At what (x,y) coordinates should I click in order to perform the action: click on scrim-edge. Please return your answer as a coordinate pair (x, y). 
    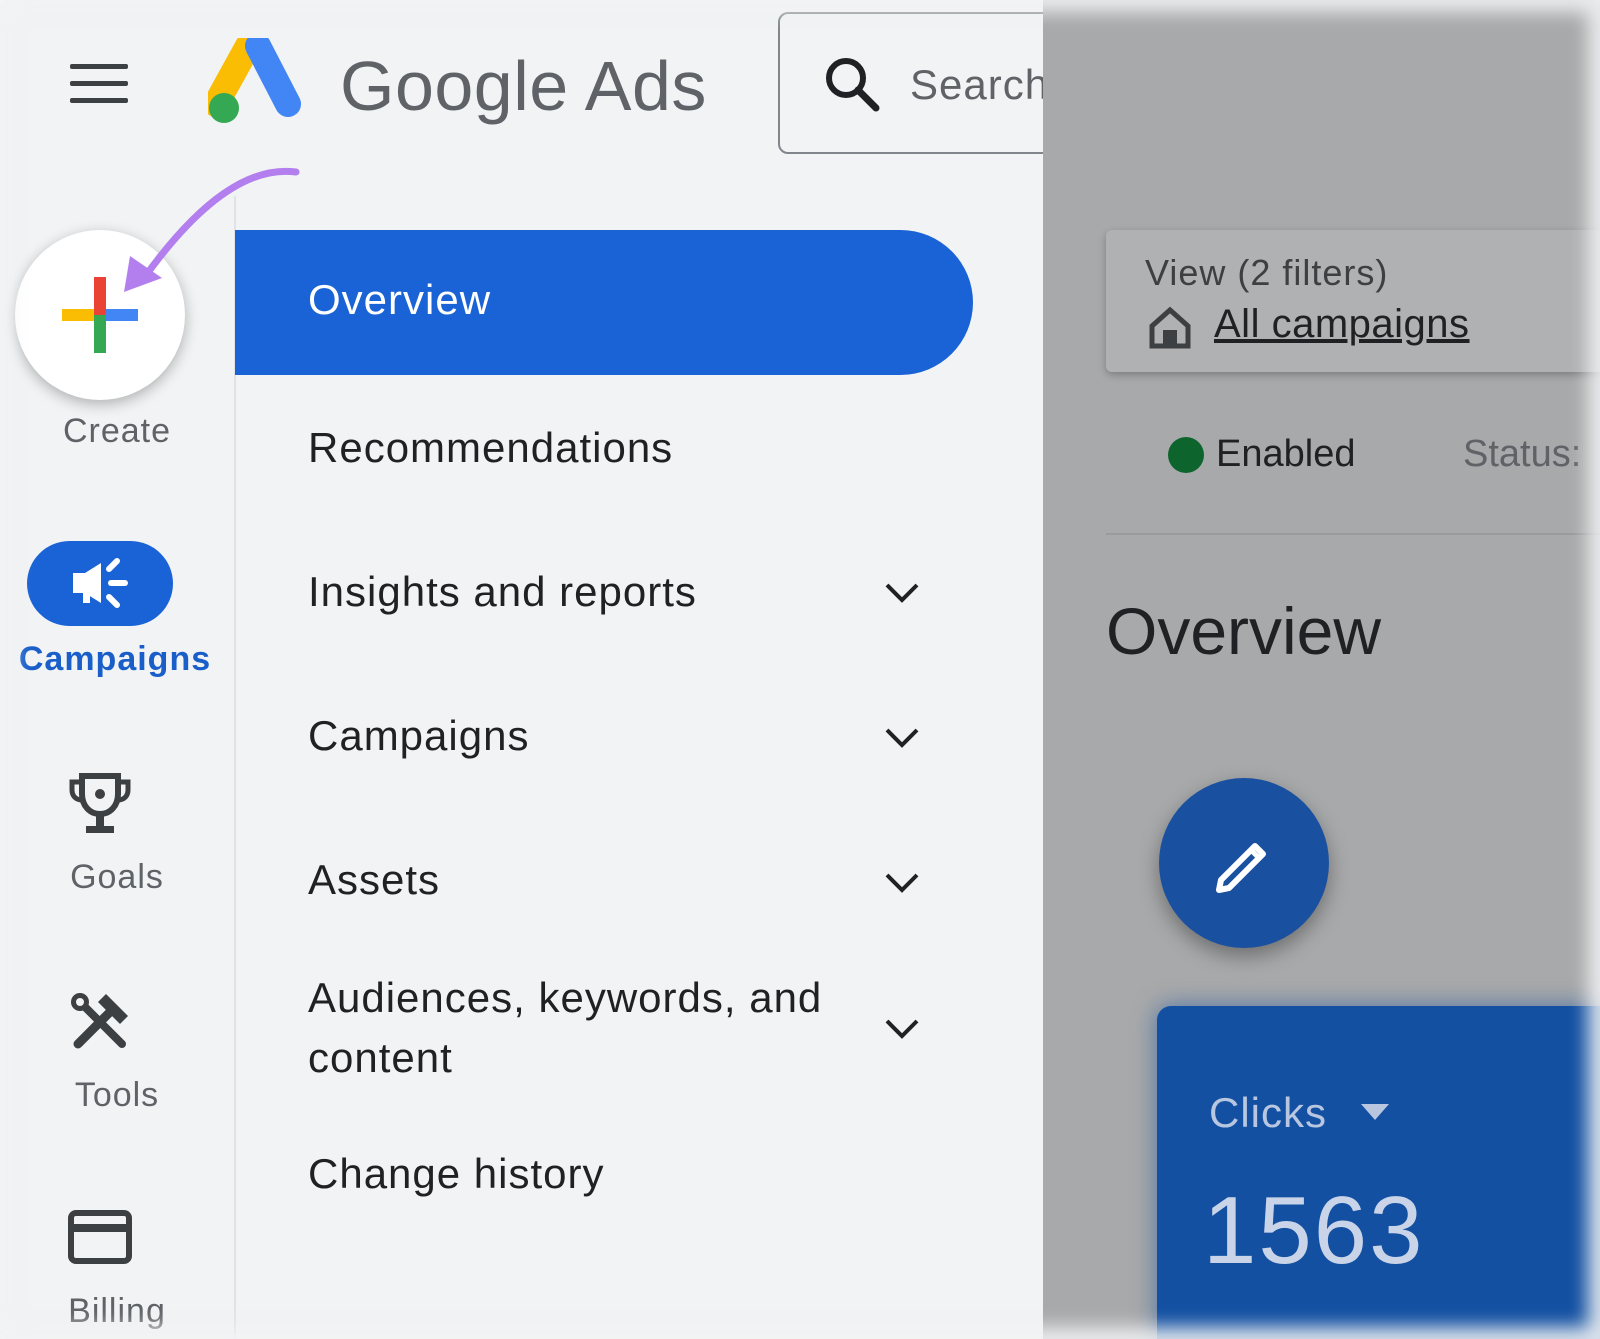
    Looking at the image, I should click on (1054, 669).